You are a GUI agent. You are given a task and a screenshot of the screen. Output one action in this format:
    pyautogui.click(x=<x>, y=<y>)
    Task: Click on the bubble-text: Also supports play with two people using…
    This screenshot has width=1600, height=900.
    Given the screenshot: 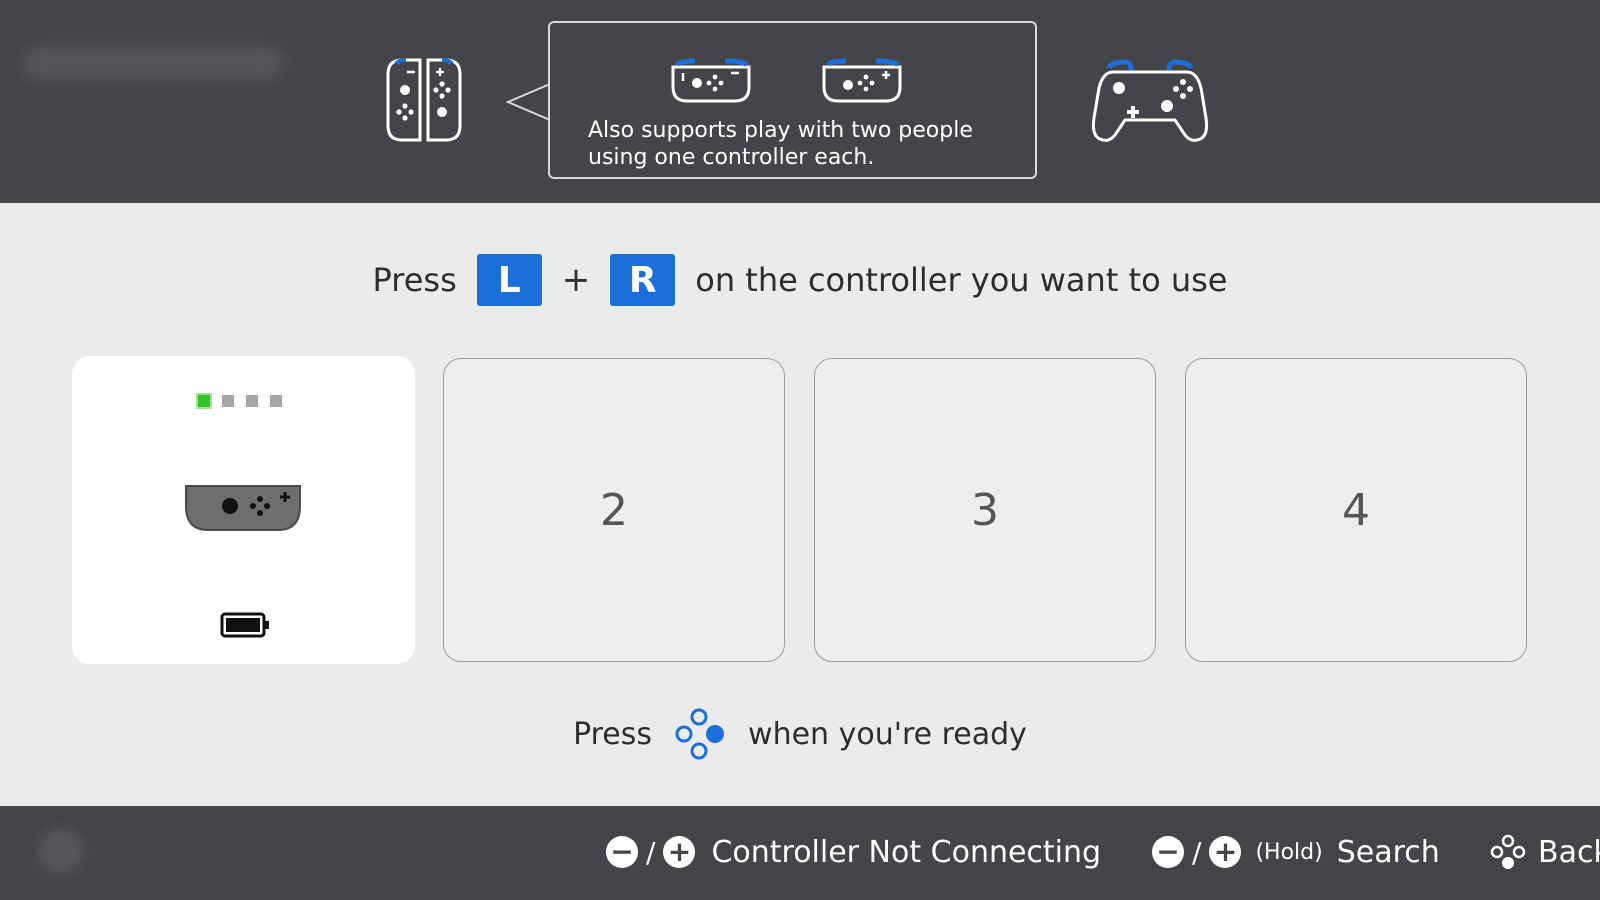 What is the action you would take?
    pyautogui.click(x=803, y=144)
    